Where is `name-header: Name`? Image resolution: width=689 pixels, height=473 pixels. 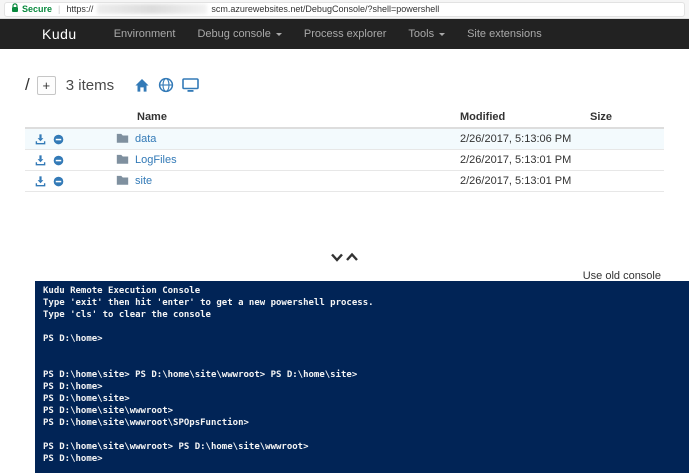
name-header: Name is located at coordinates (282, 118).